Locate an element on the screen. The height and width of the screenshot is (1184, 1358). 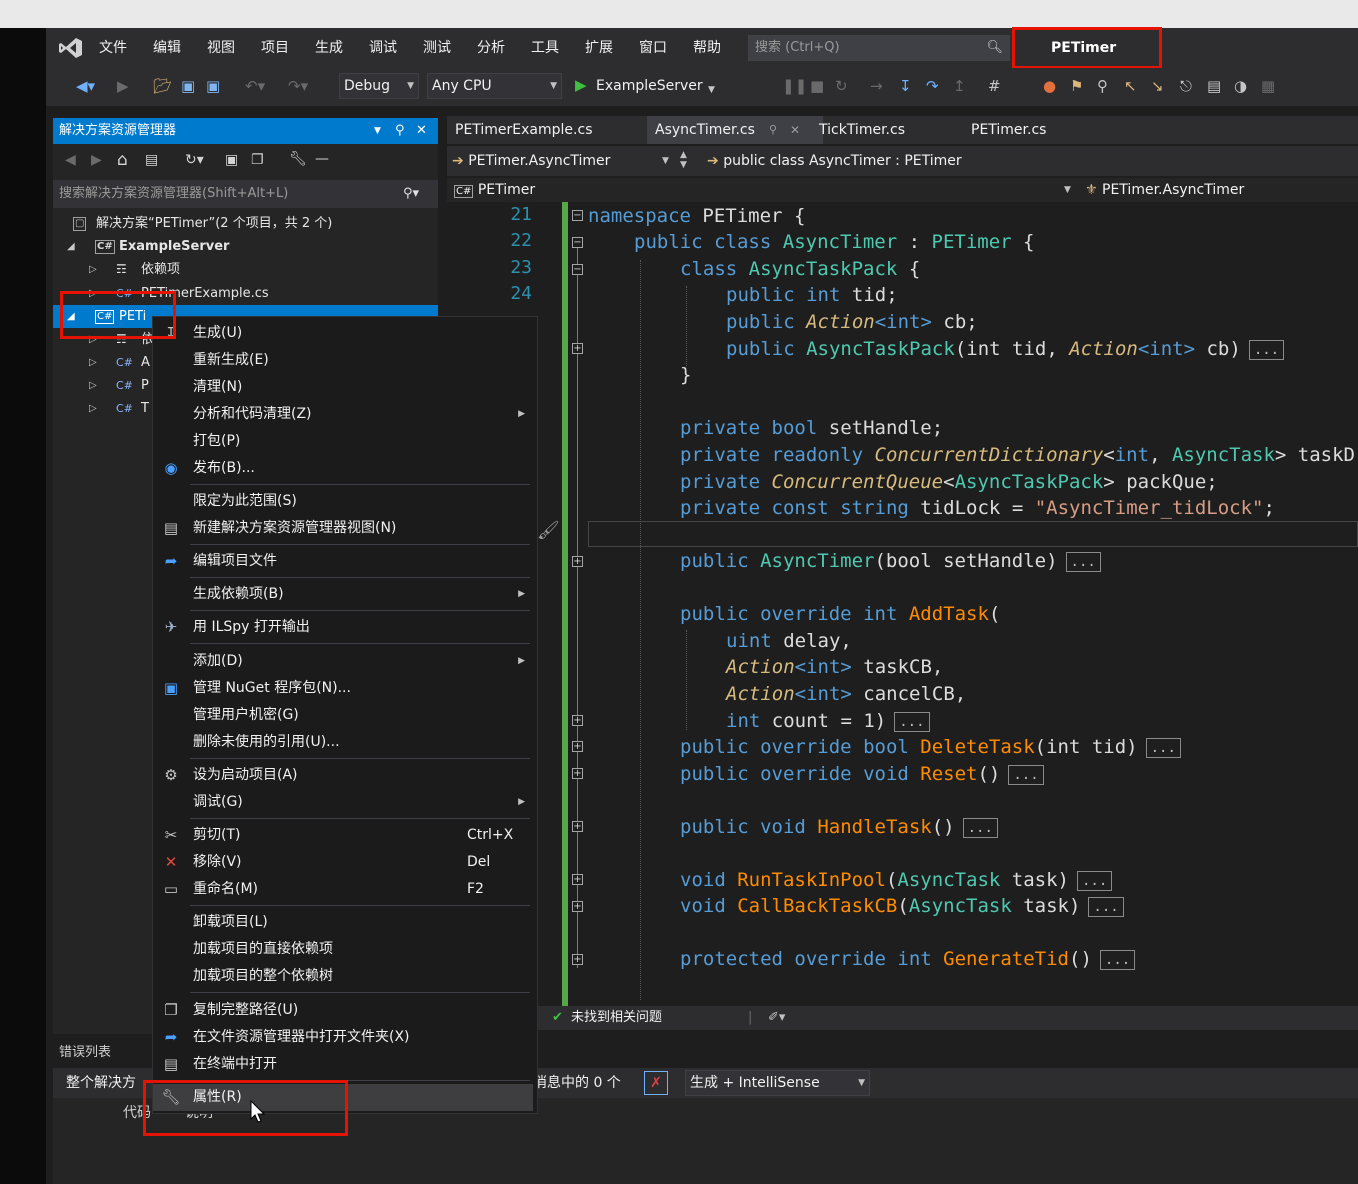
se-back-icon: ◀ is located at coordinates (70, 160).